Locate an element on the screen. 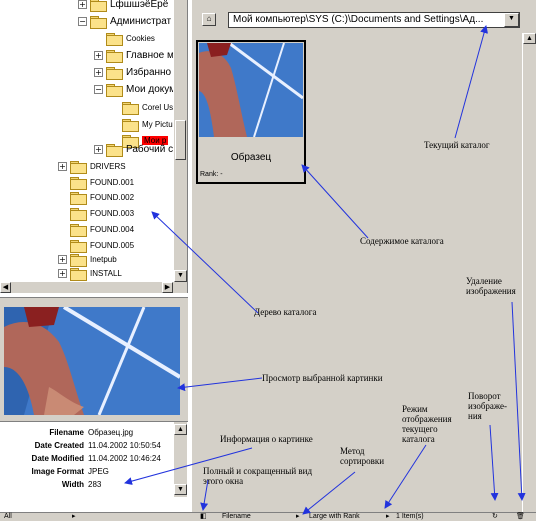 This screenshot has width=536, height=521. tree-item: + DRIVERS is located at coordinates (92, 166).